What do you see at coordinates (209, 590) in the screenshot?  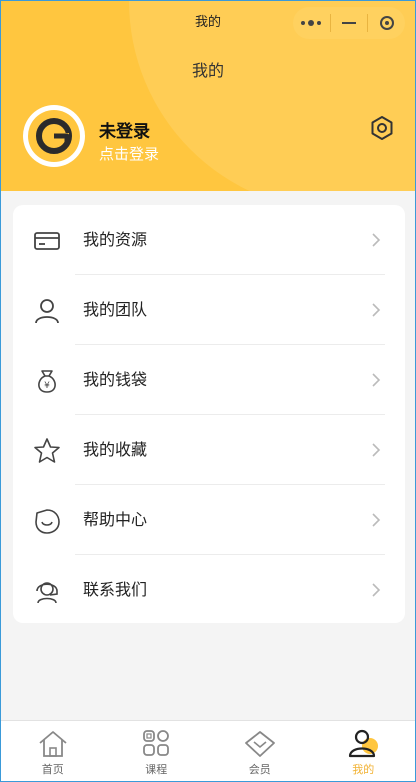 I see `menu-item-contact: 联系我们` at bounding box center [209, 590].